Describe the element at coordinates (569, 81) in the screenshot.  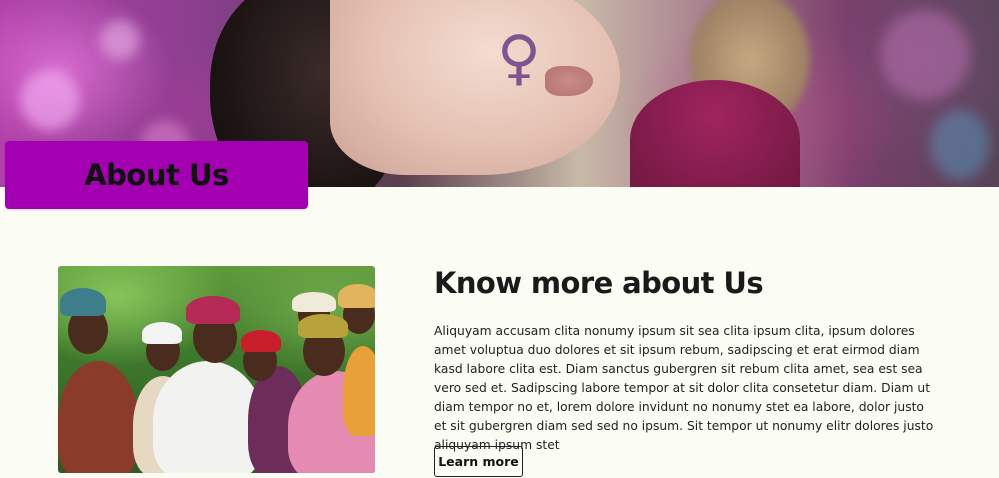
I see `hero-lips` at that location.